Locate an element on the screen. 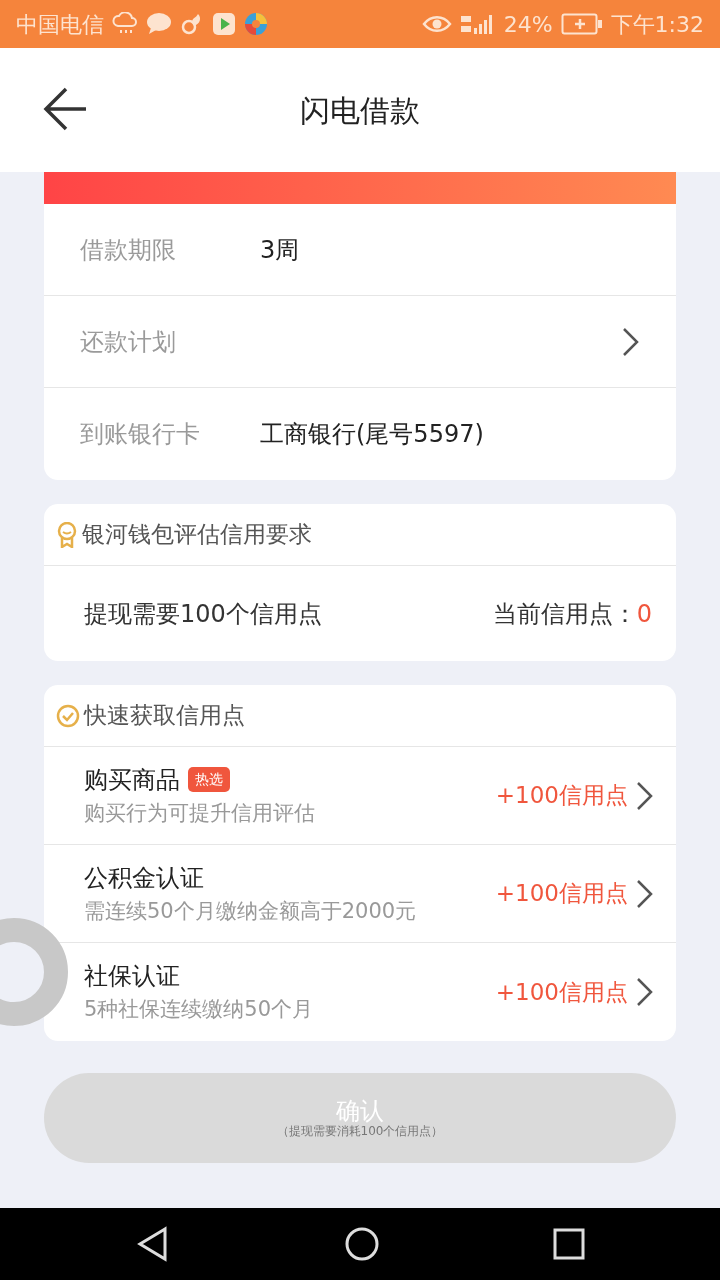  battery-icon is located at coordinates (581, 24).